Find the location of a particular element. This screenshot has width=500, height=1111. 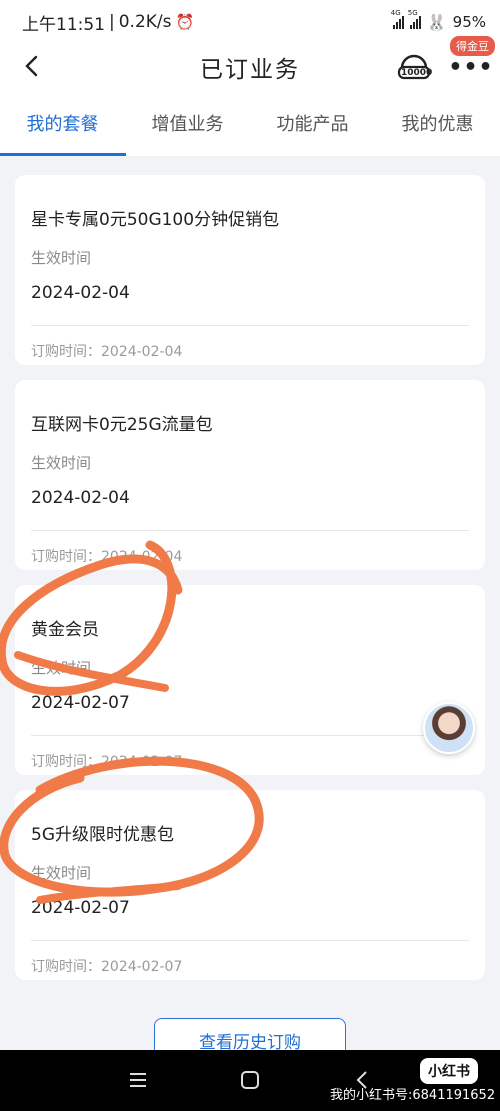

watermark-id: 我的小红书号:6841191652 is located at coordinates (413, 1095).